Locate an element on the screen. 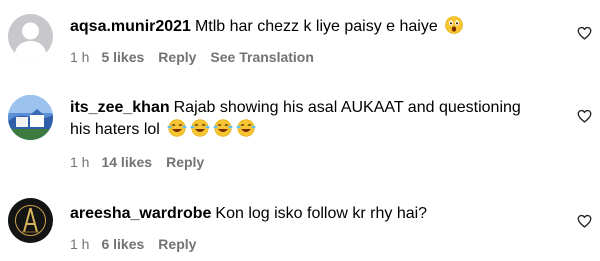 The image size is (600, 261). comment-text-line2: his haters lol is located at coordinates (115, 129).